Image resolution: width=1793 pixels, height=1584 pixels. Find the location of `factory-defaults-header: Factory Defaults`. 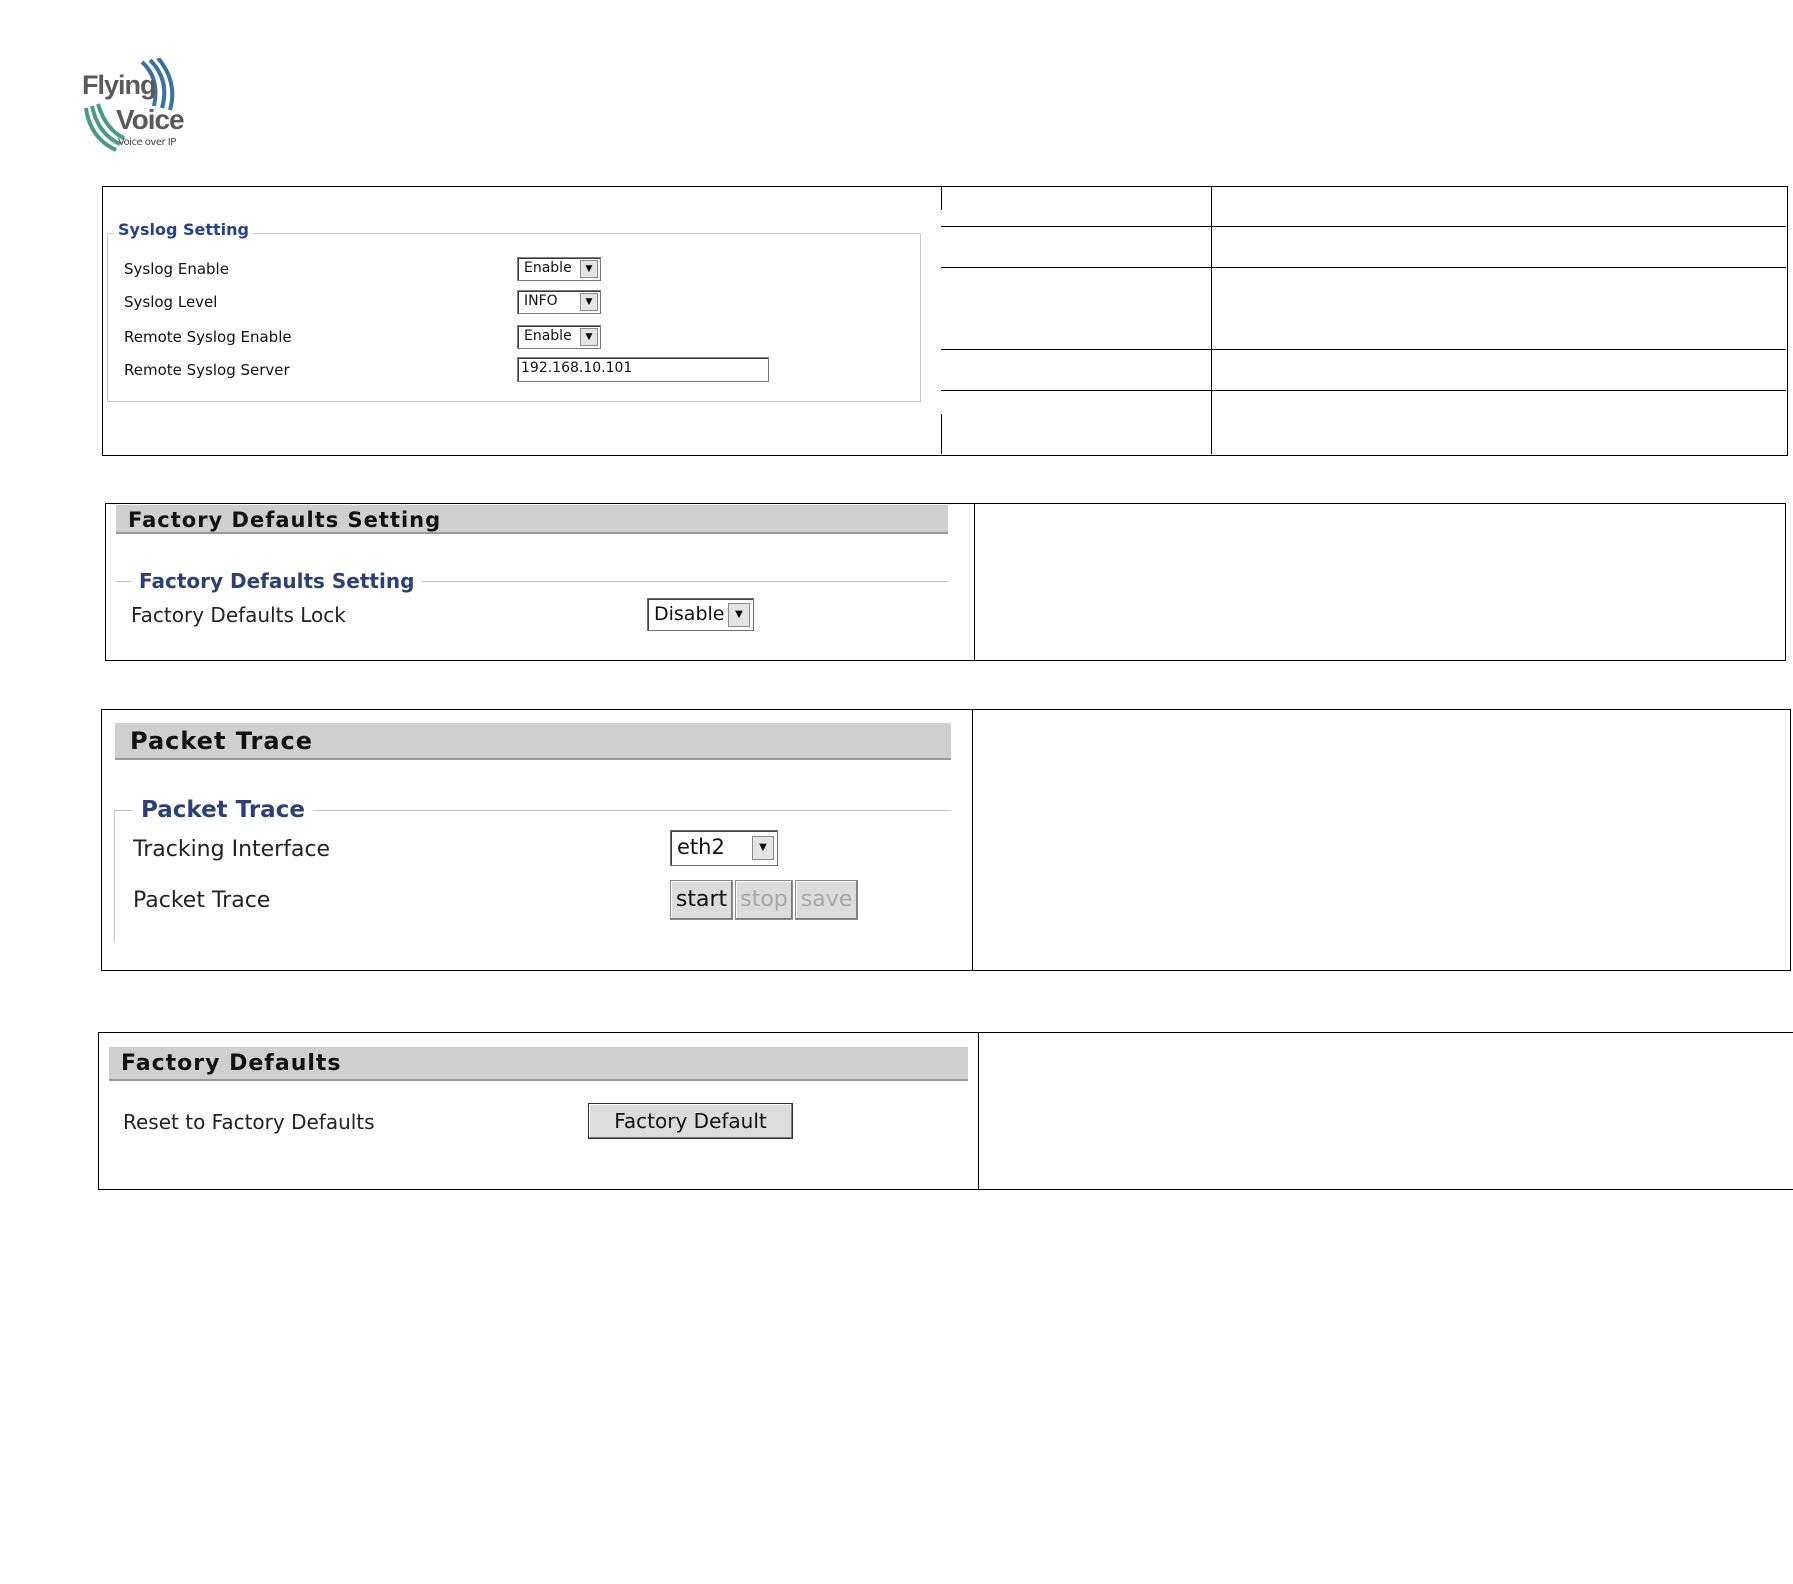

factory-defaults-header: Factory Defaults is located at coordinates (538, 1064).